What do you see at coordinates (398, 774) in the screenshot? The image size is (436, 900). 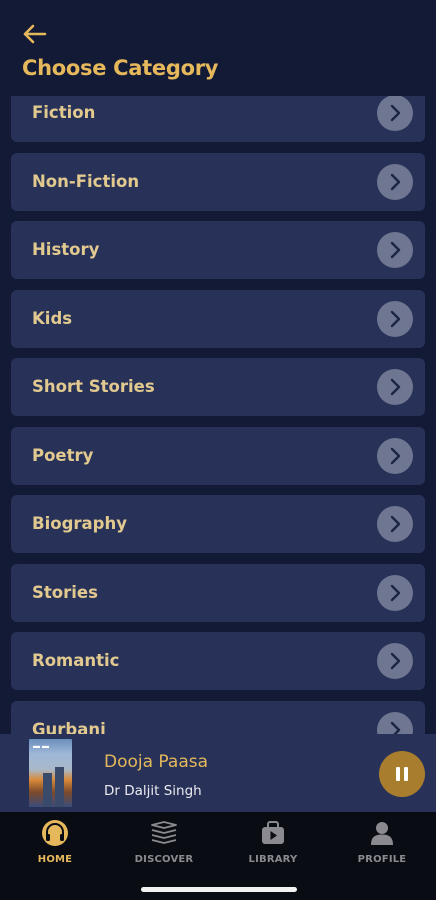 I see `pause-icon` at bounding box center [398, 774].